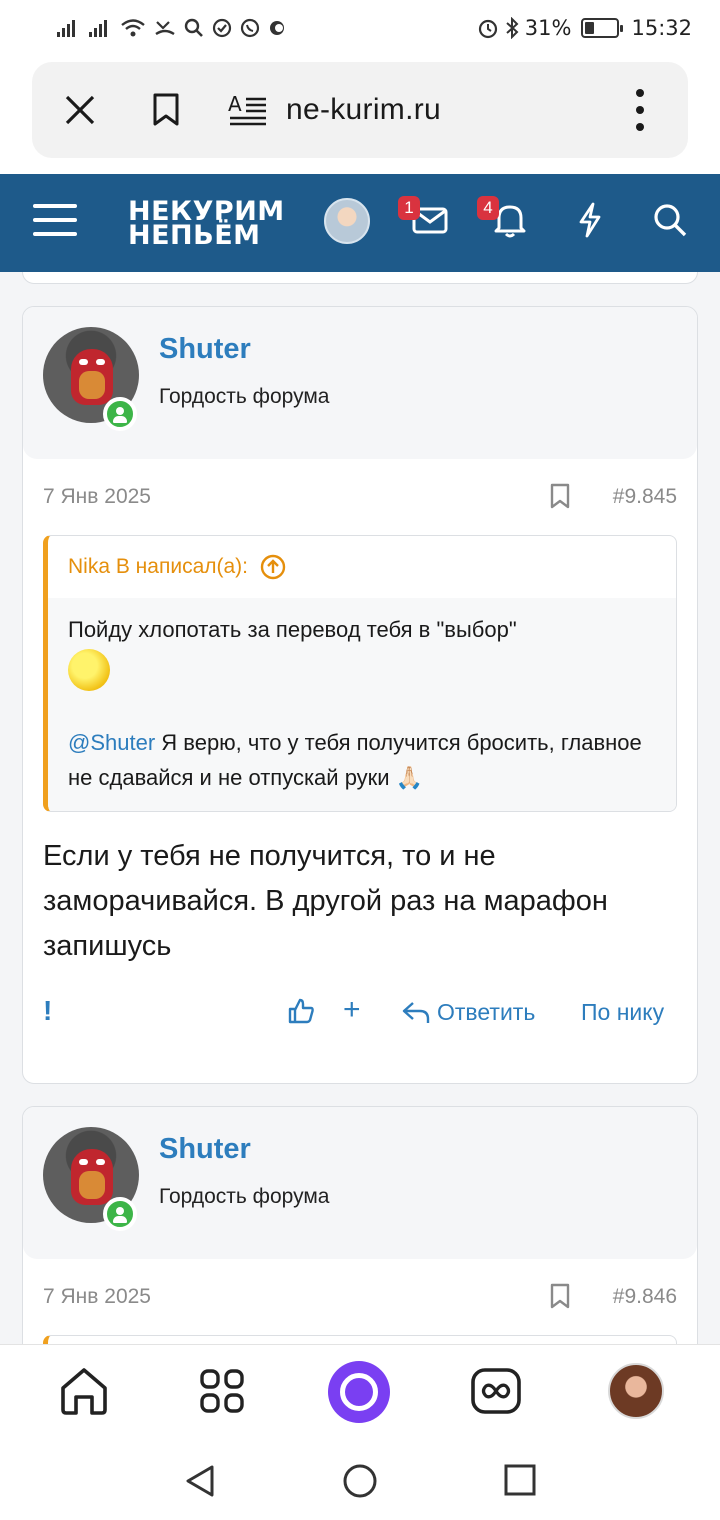  I want to click on post-meta: 7 Янв 2025 #9.846, so click(360, 1295).